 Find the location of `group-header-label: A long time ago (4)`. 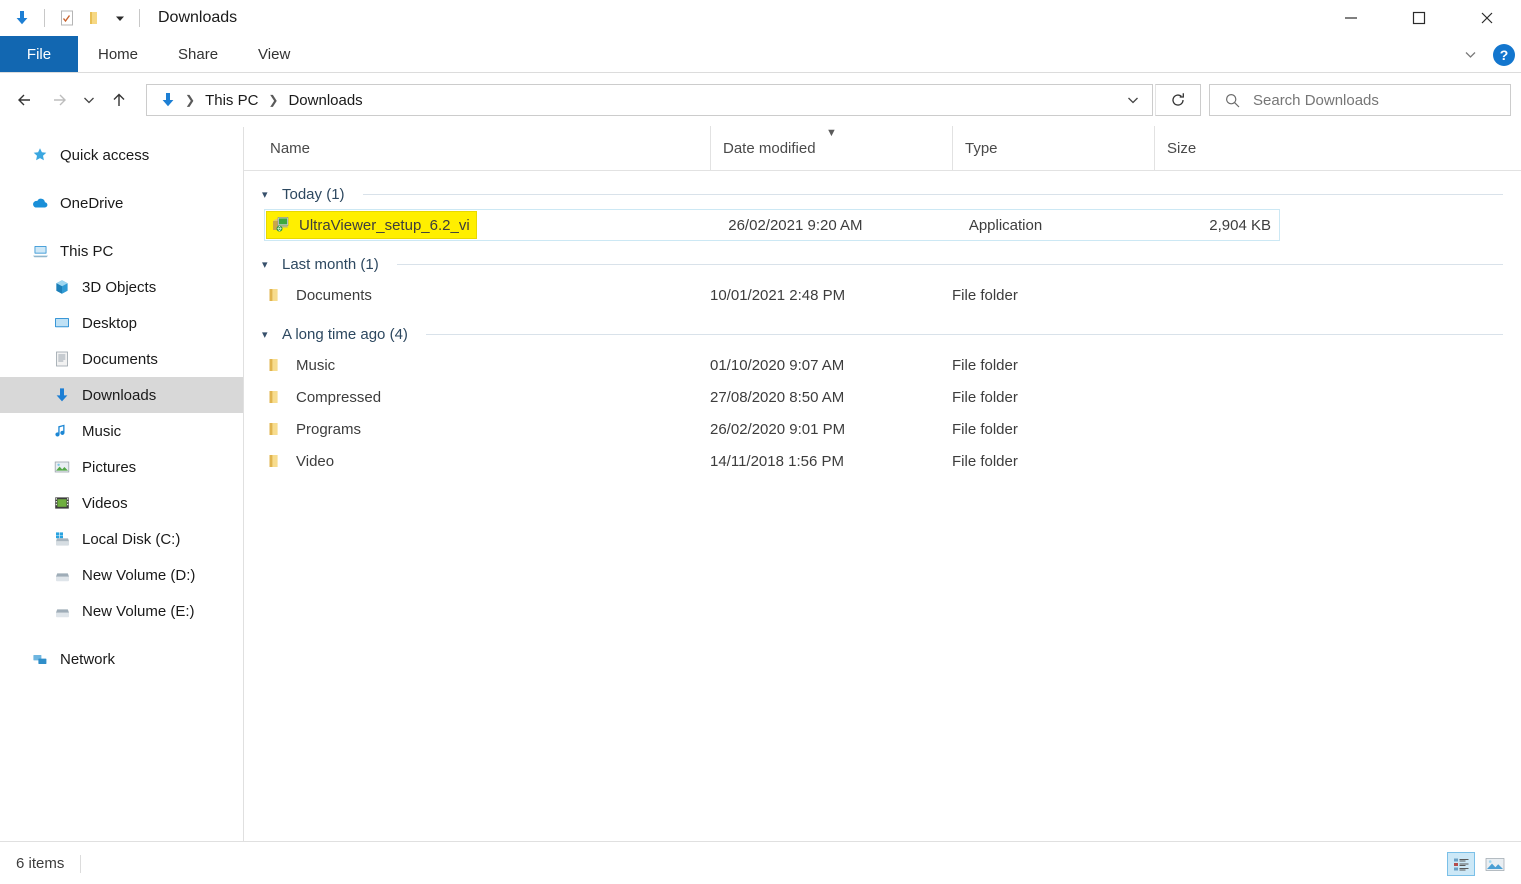

group-header-label: A long time ago (4) is located at coordinates (345, 334).